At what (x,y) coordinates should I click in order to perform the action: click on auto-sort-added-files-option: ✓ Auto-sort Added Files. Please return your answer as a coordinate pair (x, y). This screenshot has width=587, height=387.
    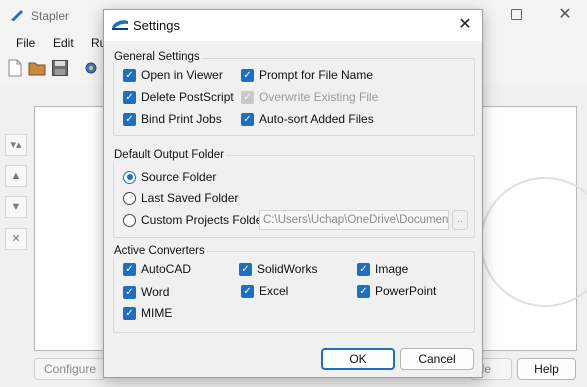
    Looking at the image, I should click on (307, 119).